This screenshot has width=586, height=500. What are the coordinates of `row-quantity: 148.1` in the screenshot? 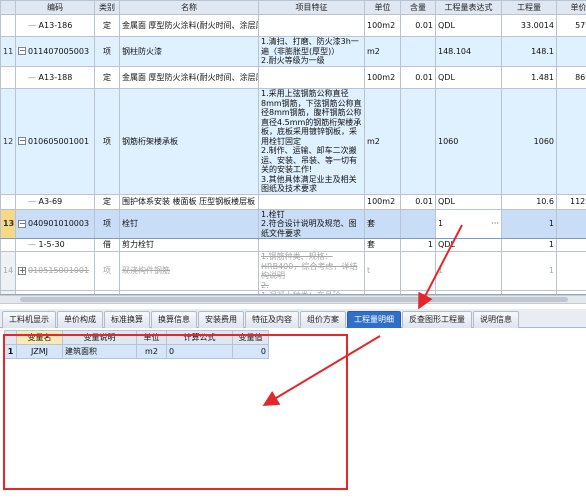 It's located at (529, 51).